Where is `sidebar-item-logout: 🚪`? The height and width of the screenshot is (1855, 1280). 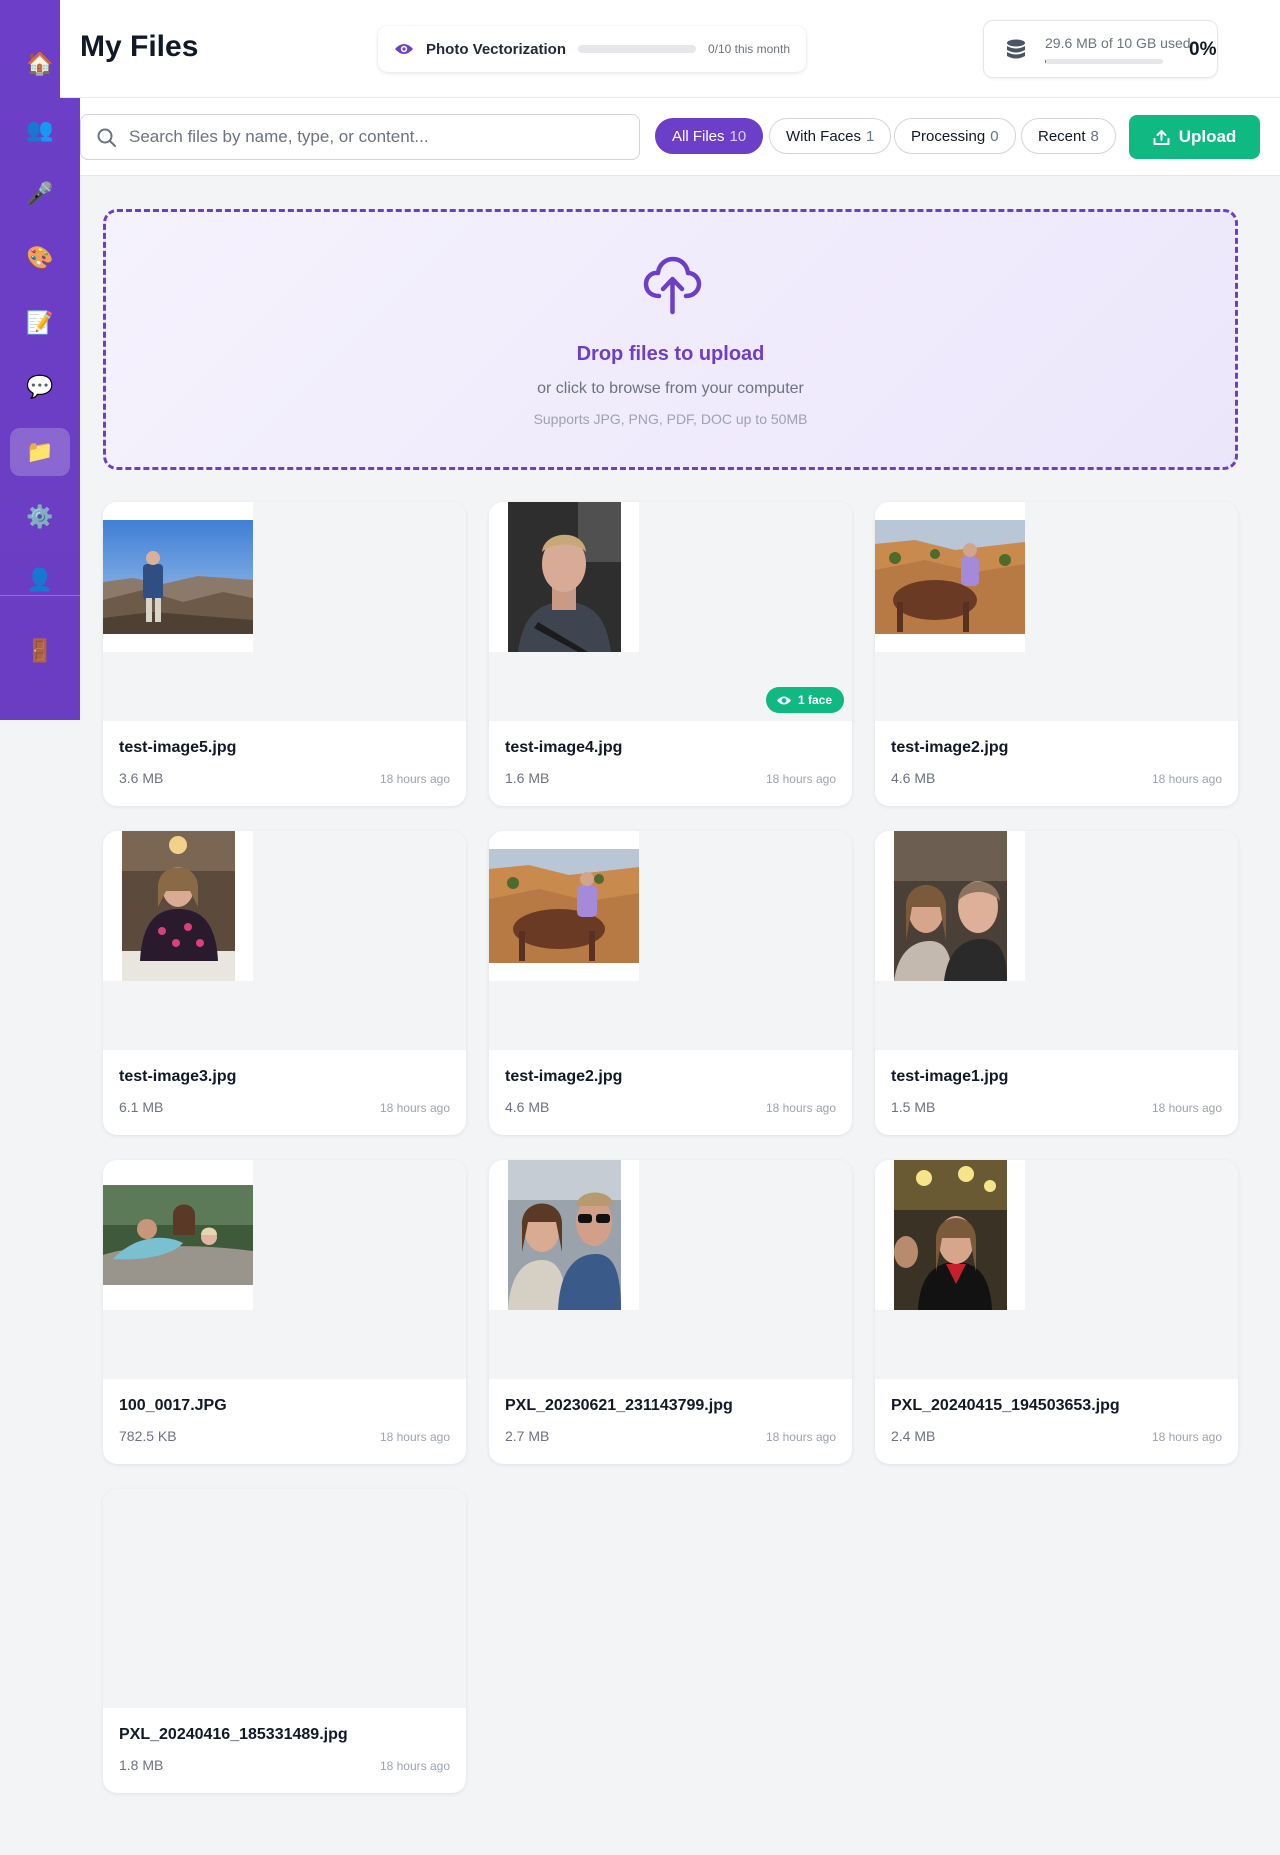
sidebar-item-logout: 🚪 is located at coordinates (40, 651).